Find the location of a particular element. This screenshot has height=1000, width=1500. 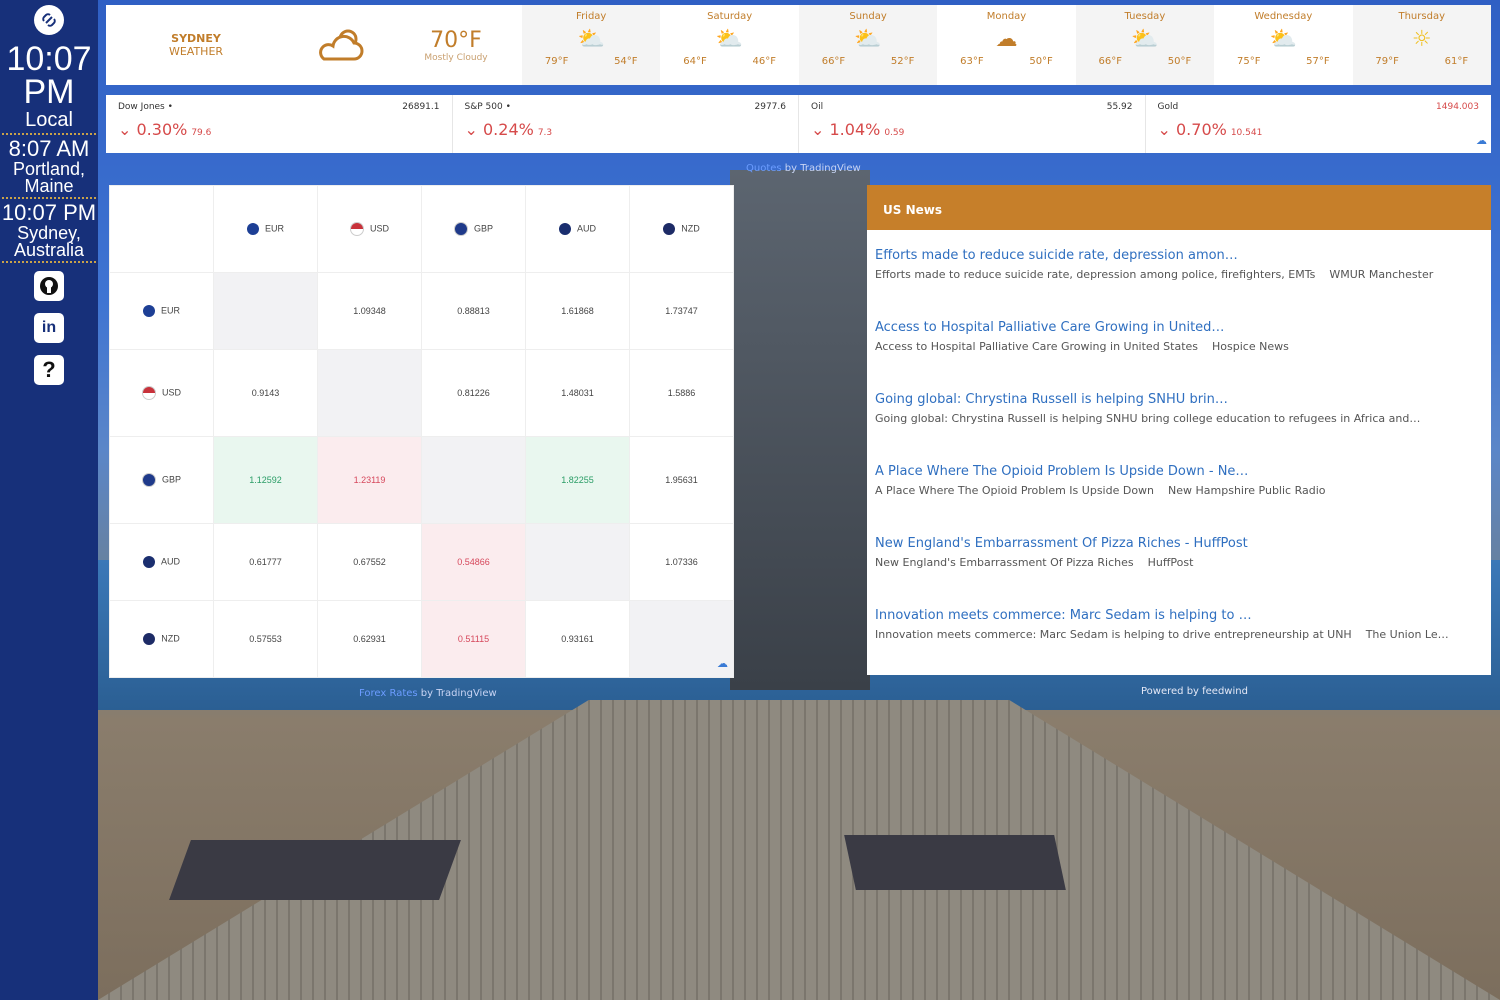

rate-cell is located at coordinates (473, 480).